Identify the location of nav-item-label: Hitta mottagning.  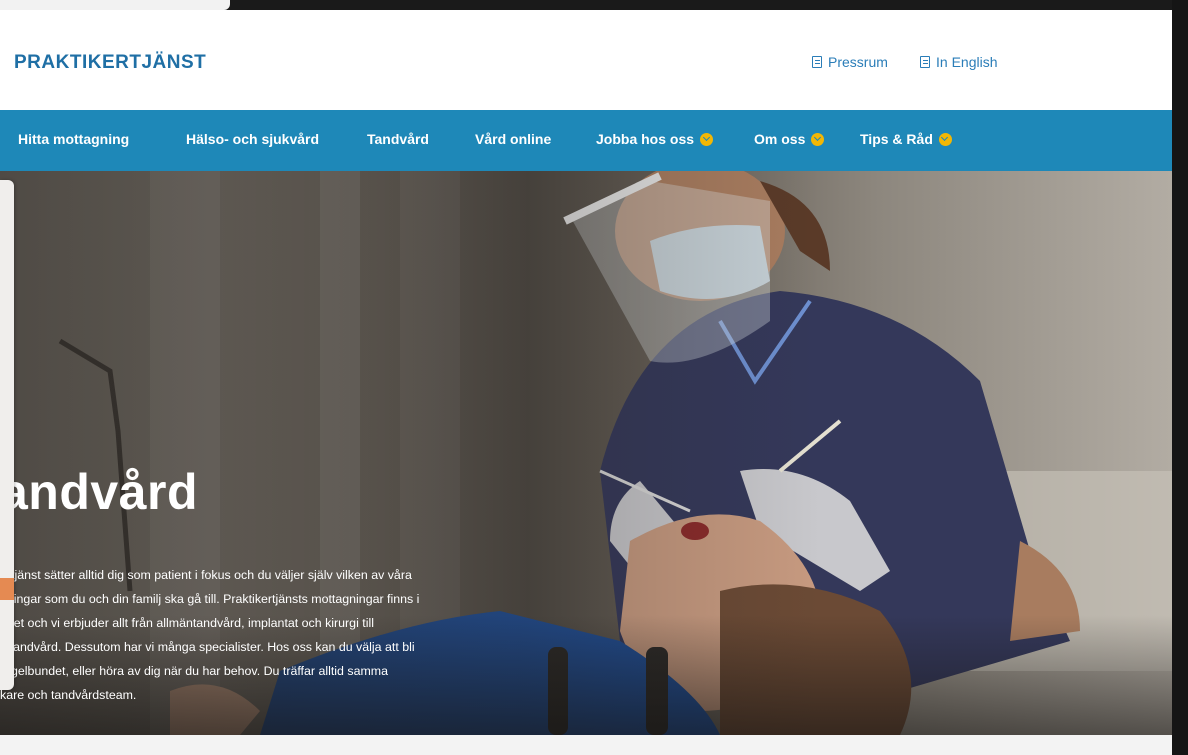
(74, 139).